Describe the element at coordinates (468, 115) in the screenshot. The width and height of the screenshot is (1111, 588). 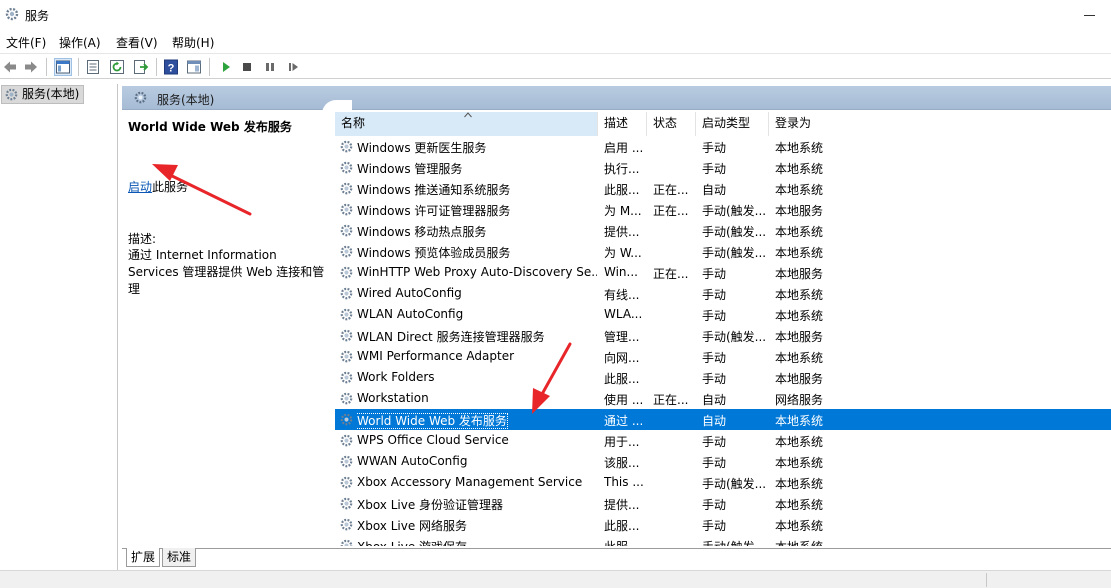
I see `sort-ascending-icon` at that location.